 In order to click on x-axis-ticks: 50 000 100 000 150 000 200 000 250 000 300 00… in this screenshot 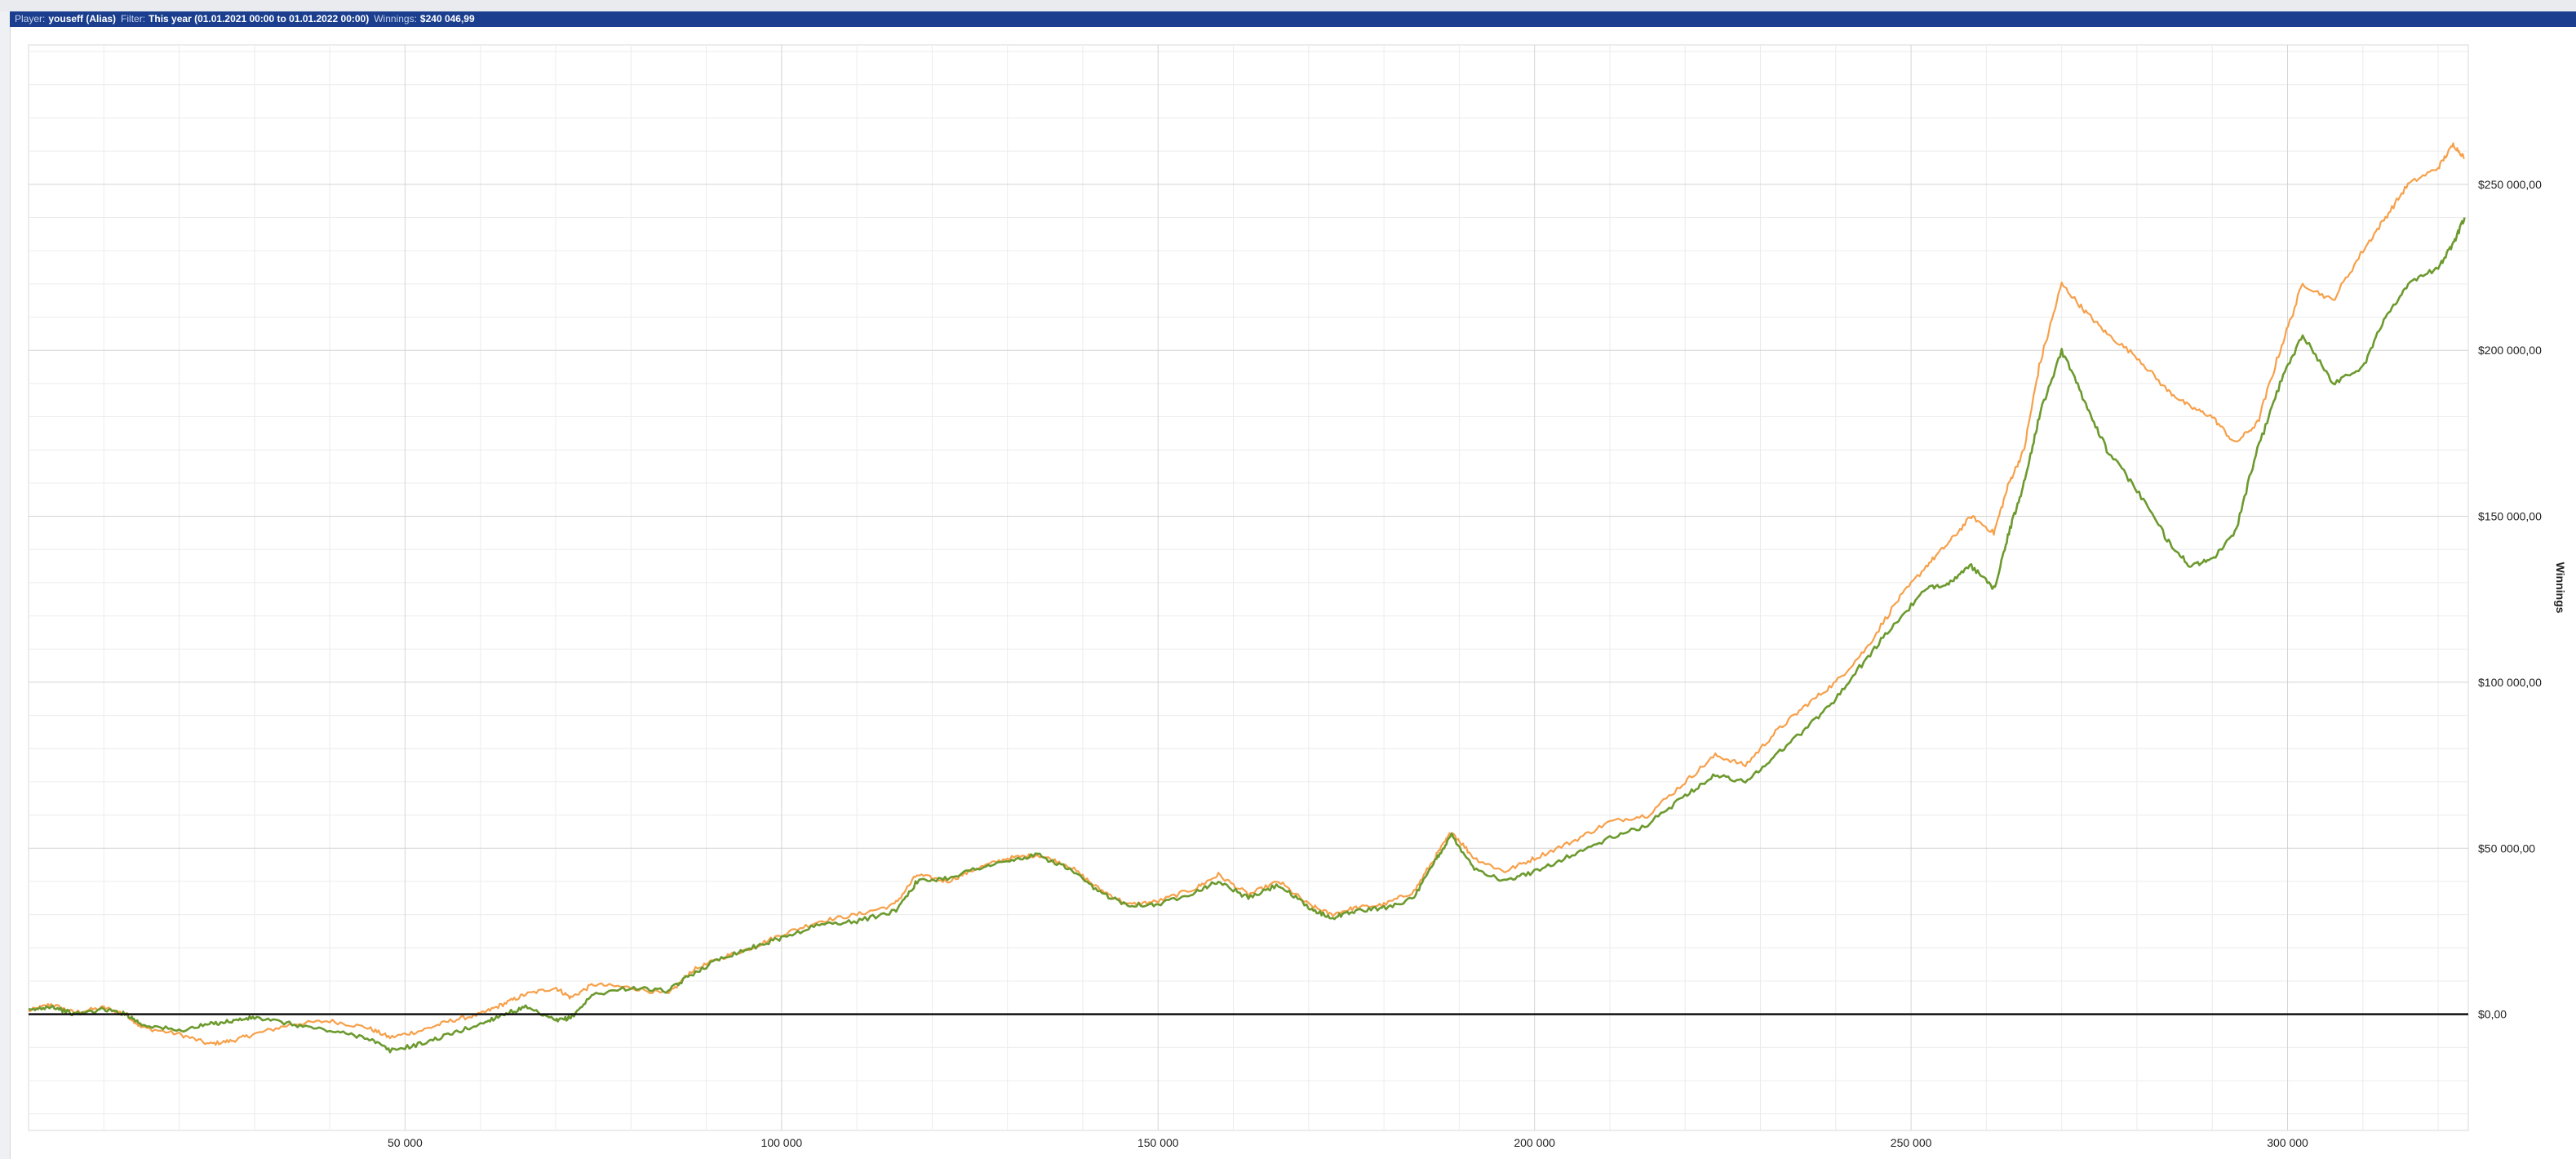, I will do `click(1348, 1143)`.